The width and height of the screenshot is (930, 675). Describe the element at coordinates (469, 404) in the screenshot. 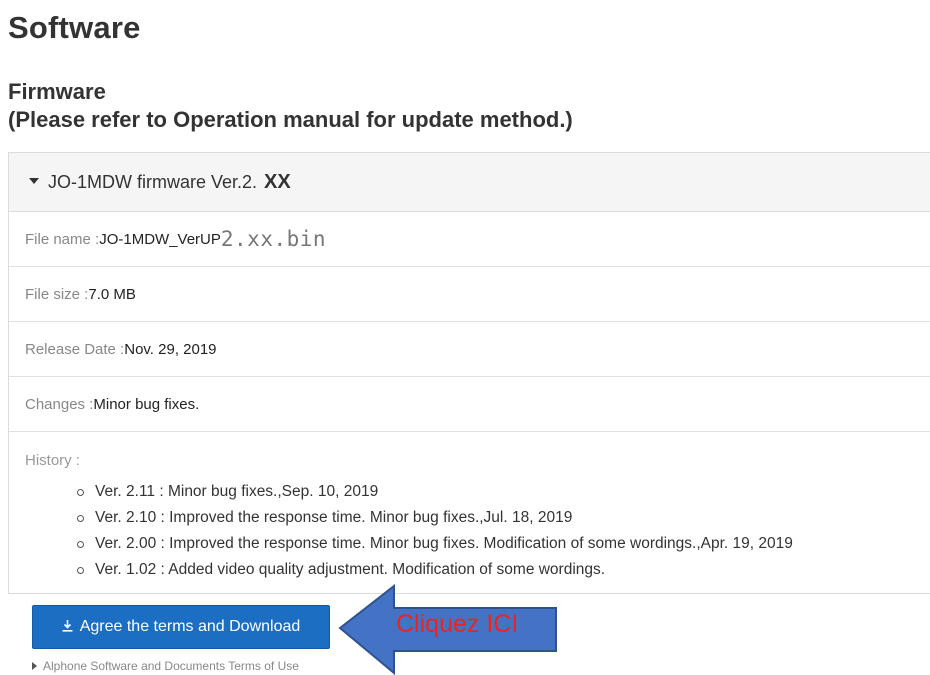

I see `changes-row: Changes : Minor bug fixes.` at that location.